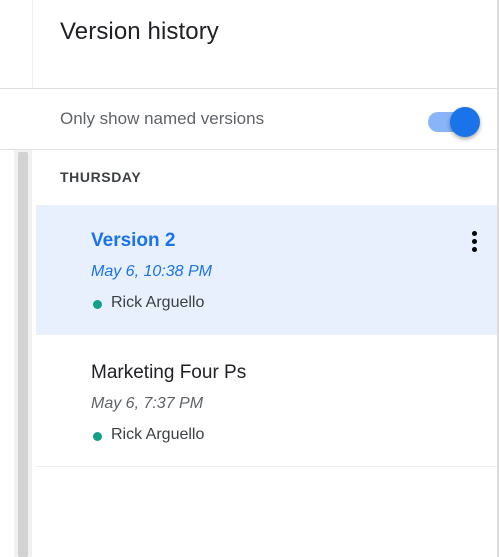 The height and width of the screenshot is (557, 499). I want to click on named-versions-toggle, so click(456, 122).